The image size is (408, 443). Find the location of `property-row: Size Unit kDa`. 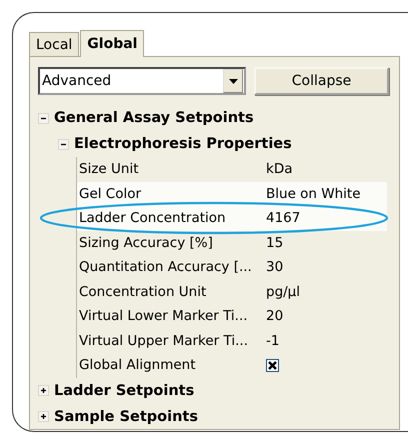

property-row: Size Unit kDa is located at coordinates (232, 169).